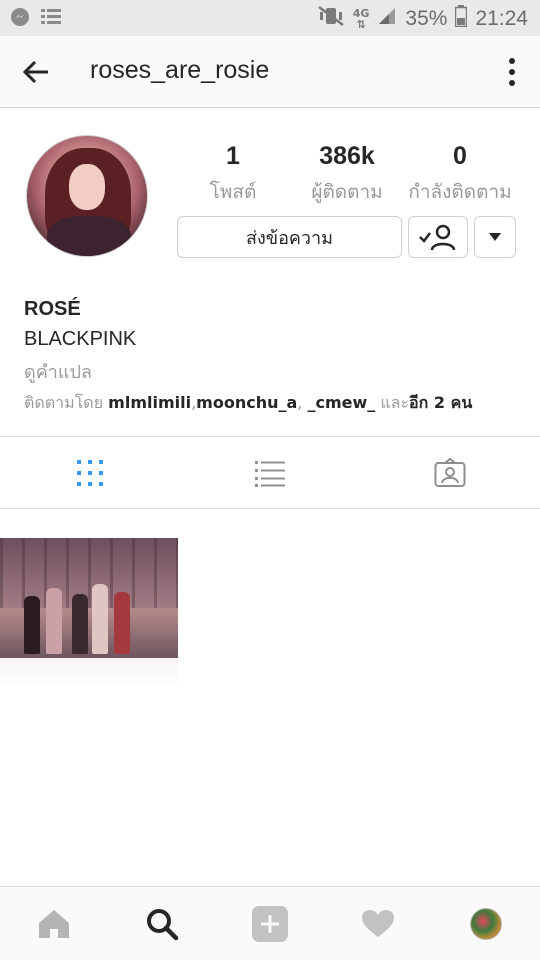  Describe the element at coordinates (392, 402) in the screenshot. I see `follower-conjunction: และ` at that location.